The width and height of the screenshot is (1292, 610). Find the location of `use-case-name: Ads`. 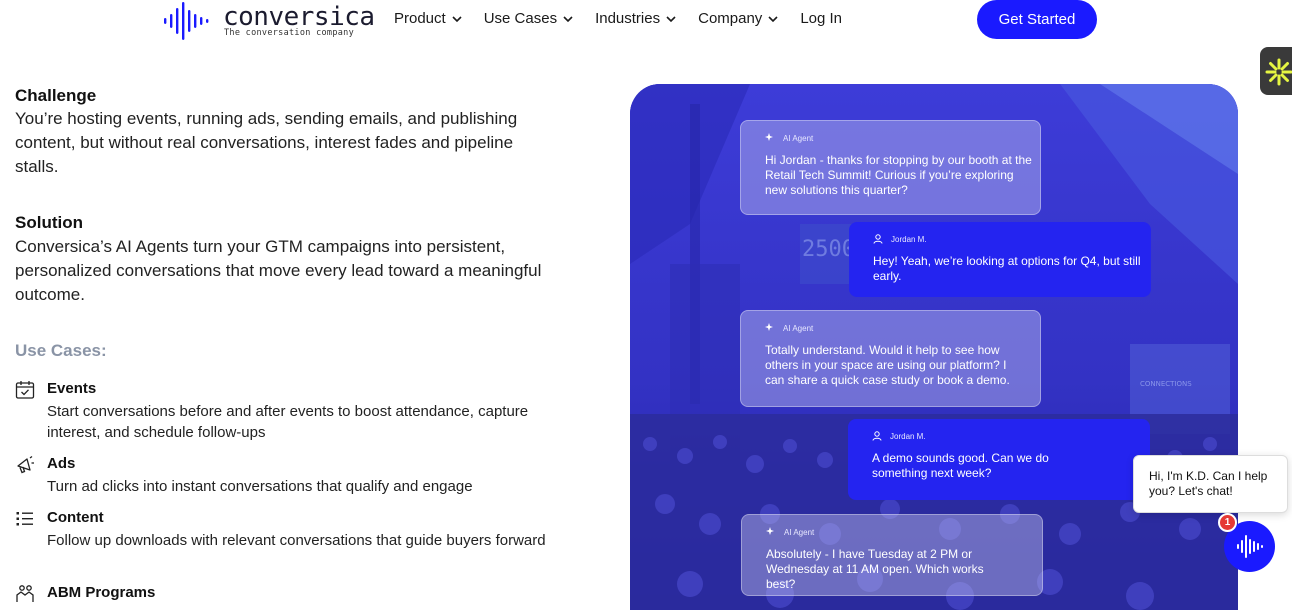

use-case-name: Ads is located at coordinates (61, 463).